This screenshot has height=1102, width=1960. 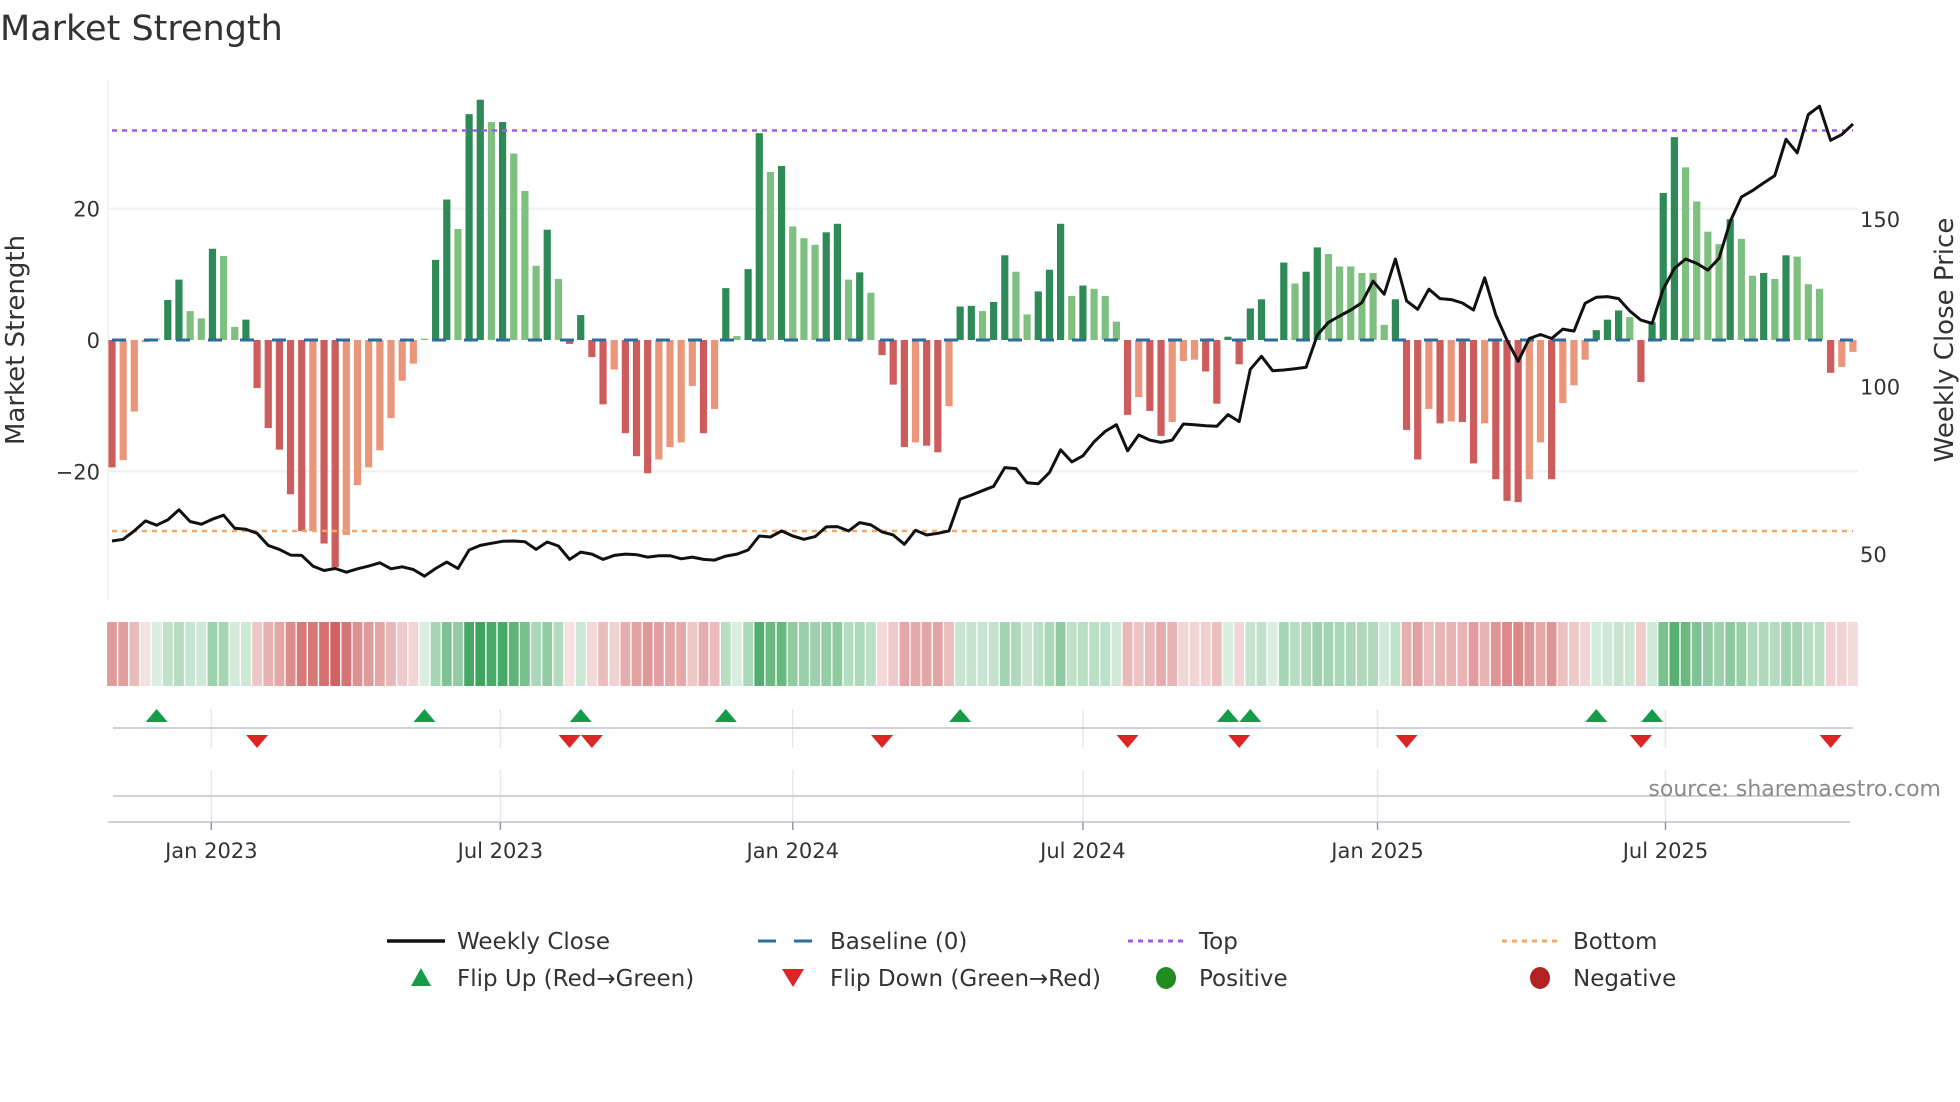 What do you see at coordinates (93, 341) in the screenshot?
I see `y-tick-label: 0` at bounding box center [93, 341].